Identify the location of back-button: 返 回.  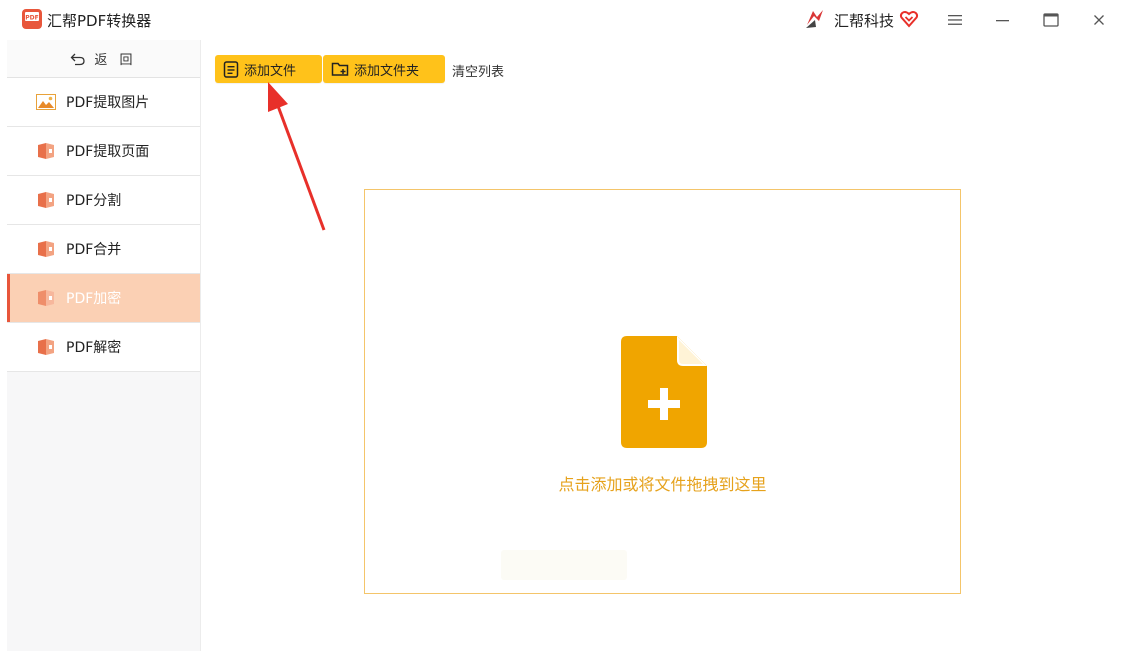
(103, 59).